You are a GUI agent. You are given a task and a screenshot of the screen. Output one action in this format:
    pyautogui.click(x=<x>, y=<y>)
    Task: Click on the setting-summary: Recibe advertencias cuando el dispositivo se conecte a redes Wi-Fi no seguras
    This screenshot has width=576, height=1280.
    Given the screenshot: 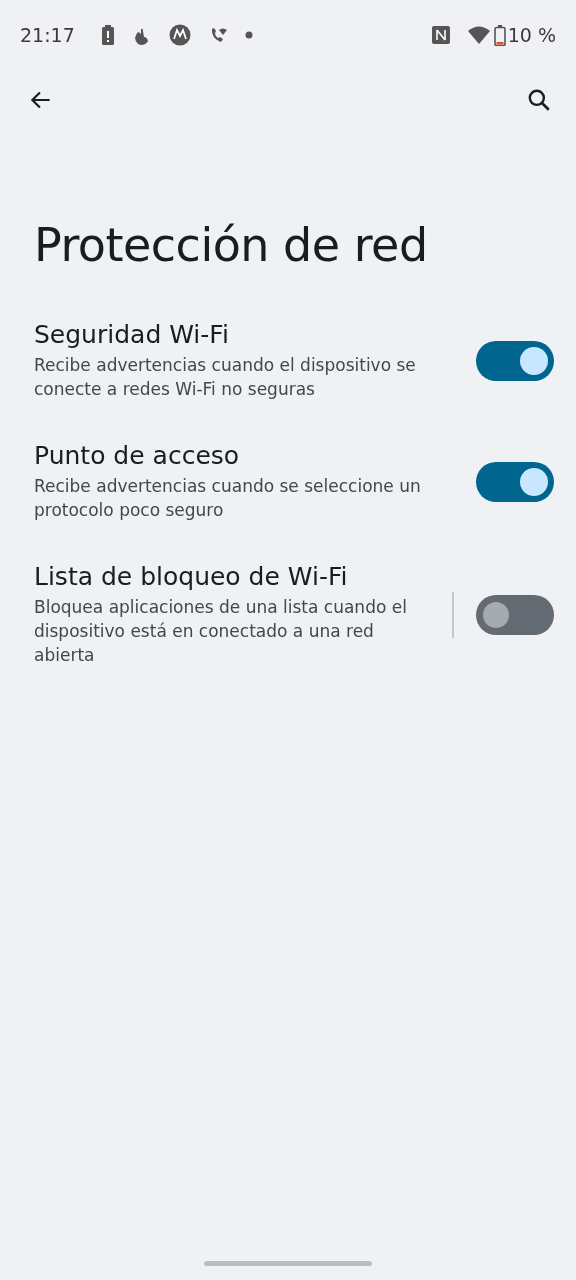 What is the action you would take?
    pyautogui.click(x=225, y=377)
    